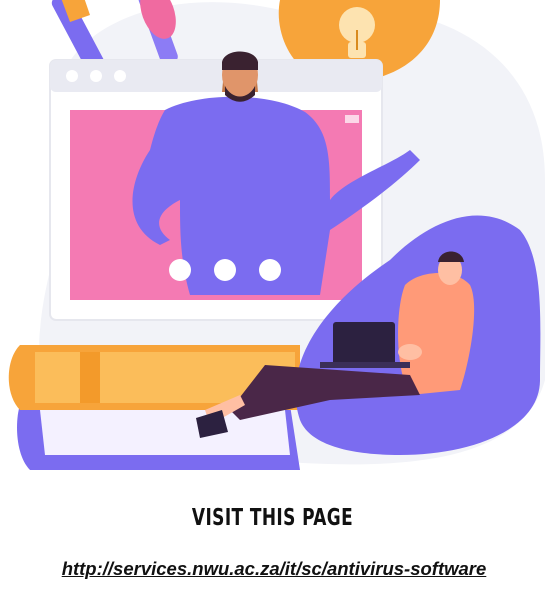  Describe the element at coordinates (272, 518) in the screenshot. I see `visit-page-heading: VISIT THIS PAGE` at that location.